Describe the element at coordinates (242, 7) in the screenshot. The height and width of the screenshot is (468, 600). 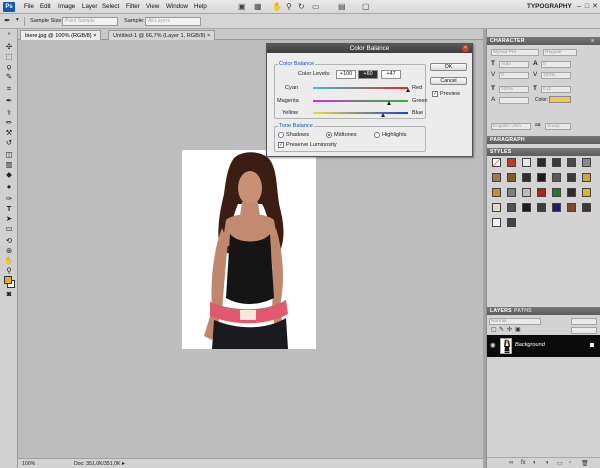
I see `bridge-icon: ▣` at that location.